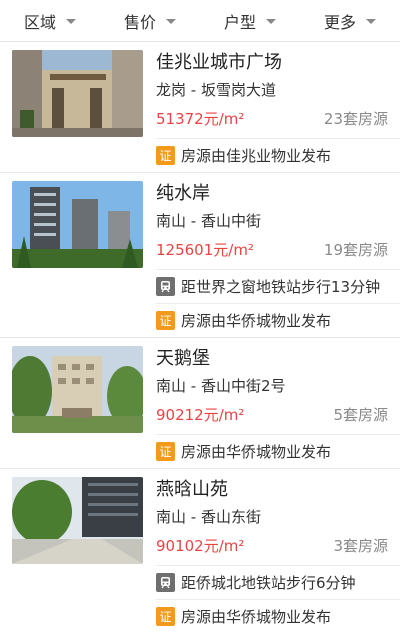  I want to click on listing-count: 19套房源, so click(355, 249).